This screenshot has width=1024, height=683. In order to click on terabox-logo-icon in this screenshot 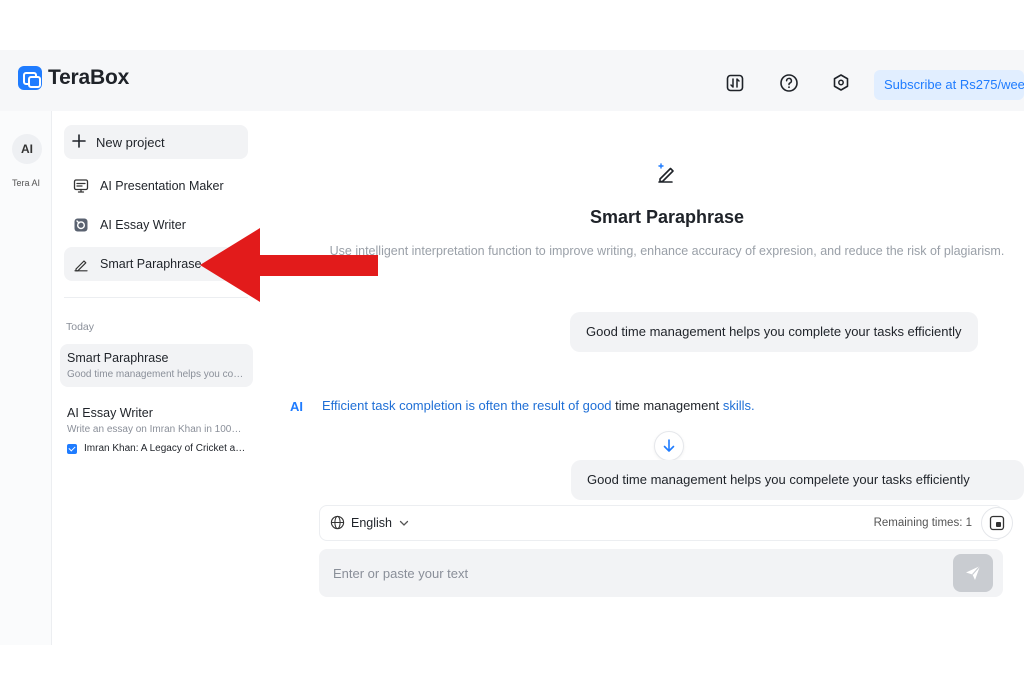, I will do `click(30, 78)`.